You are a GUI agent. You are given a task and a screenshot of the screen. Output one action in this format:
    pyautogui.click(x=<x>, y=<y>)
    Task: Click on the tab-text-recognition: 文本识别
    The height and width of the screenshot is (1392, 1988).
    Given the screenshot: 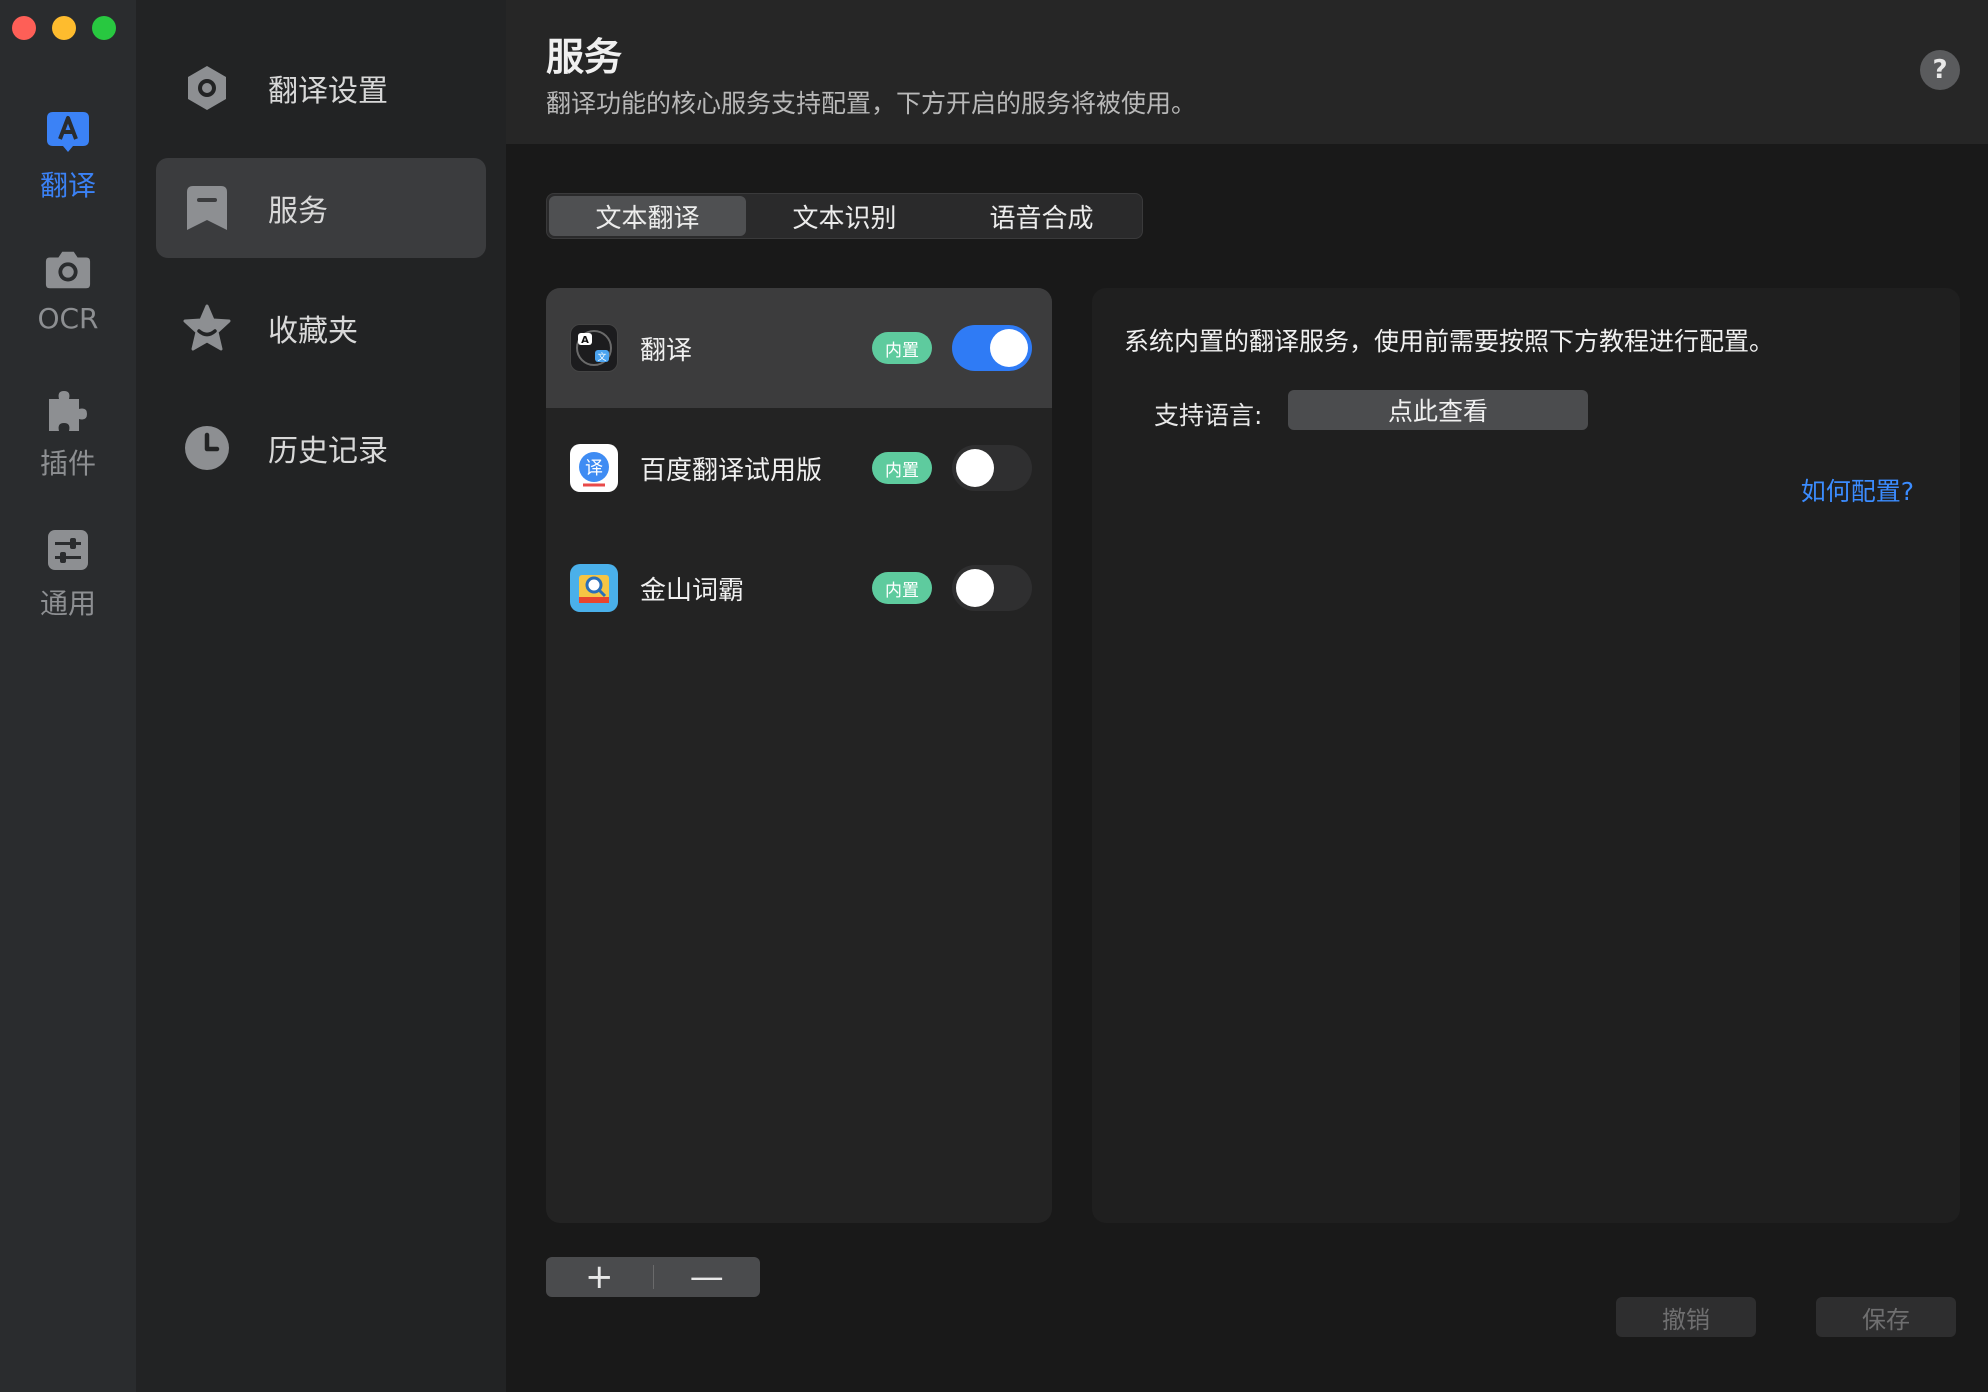 What is the action you would take?
    pyautogui.click(x=844, y=216)
    